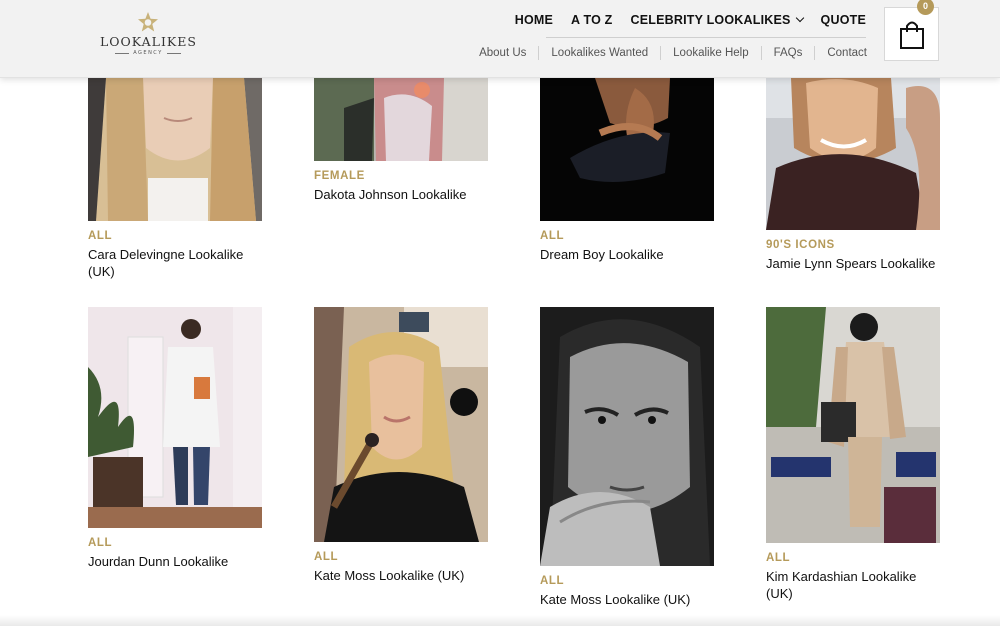 The width and height of the screenshot is (1000, 626). I want to click on star-logo-icon, so click(148, 22).